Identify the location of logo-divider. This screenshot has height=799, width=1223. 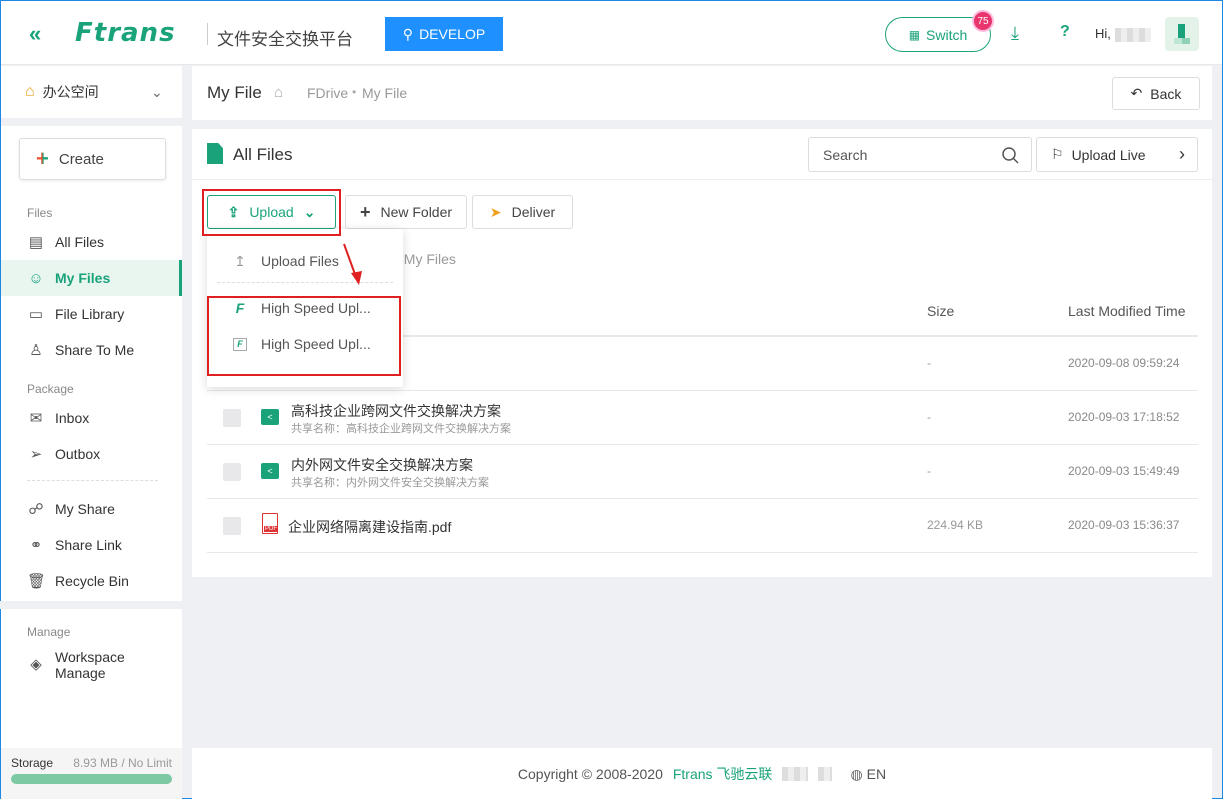
(207, 34).